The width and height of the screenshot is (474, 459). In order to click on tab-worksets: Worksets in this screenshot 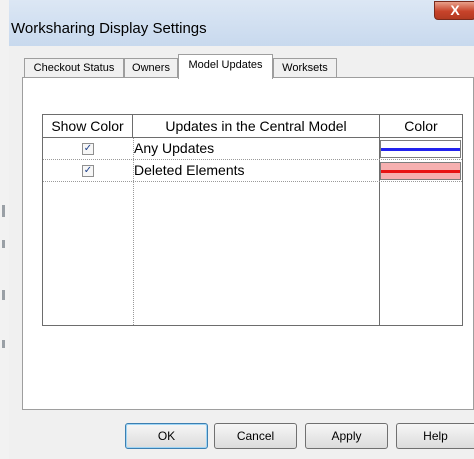, I will do `click(305, 68)`.